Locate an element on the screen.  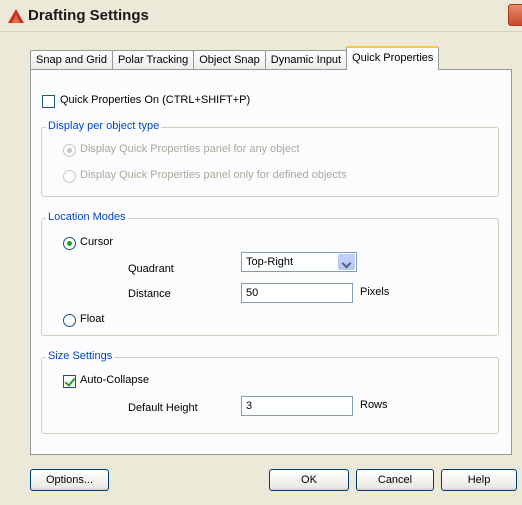
tab-dynamic-input: Dynamic Input is located at coordinates (306, 60).